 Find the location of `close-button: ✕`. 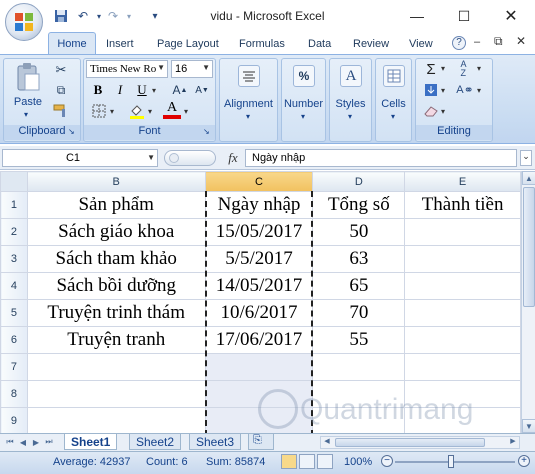

close-button: ✕ is located at coordinates (511, 16).